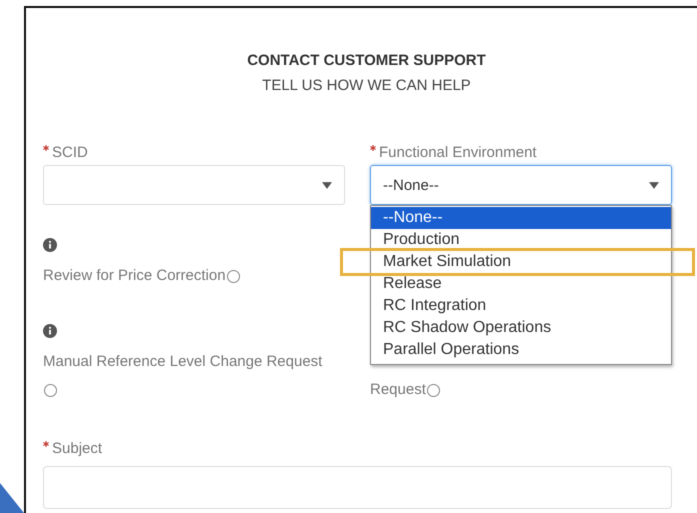 This screenshot has width=697, height=513. What do you see at coordinates (521, 306) in the screenshot?
I see `dropdown-option: RC Integration` at bounding box center [521, 306].